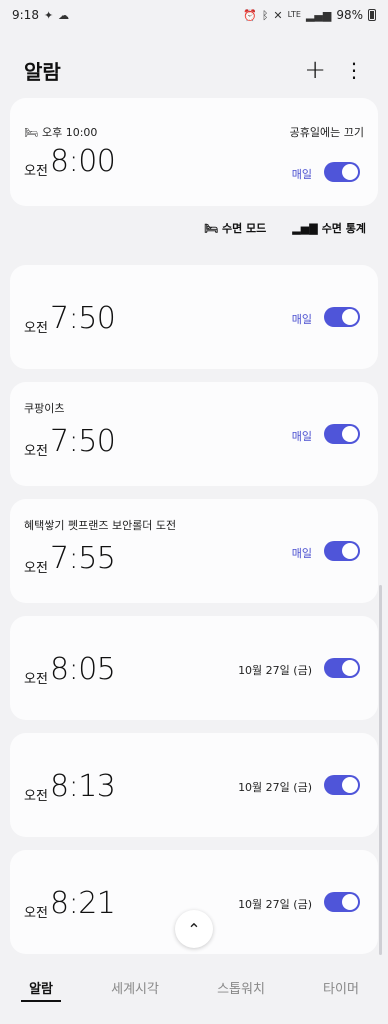  Describe the element at coordinates (194, 785) in the screenshot. I see `alarm-card: 오전 8:13 10월 27일 (금)` at that location.